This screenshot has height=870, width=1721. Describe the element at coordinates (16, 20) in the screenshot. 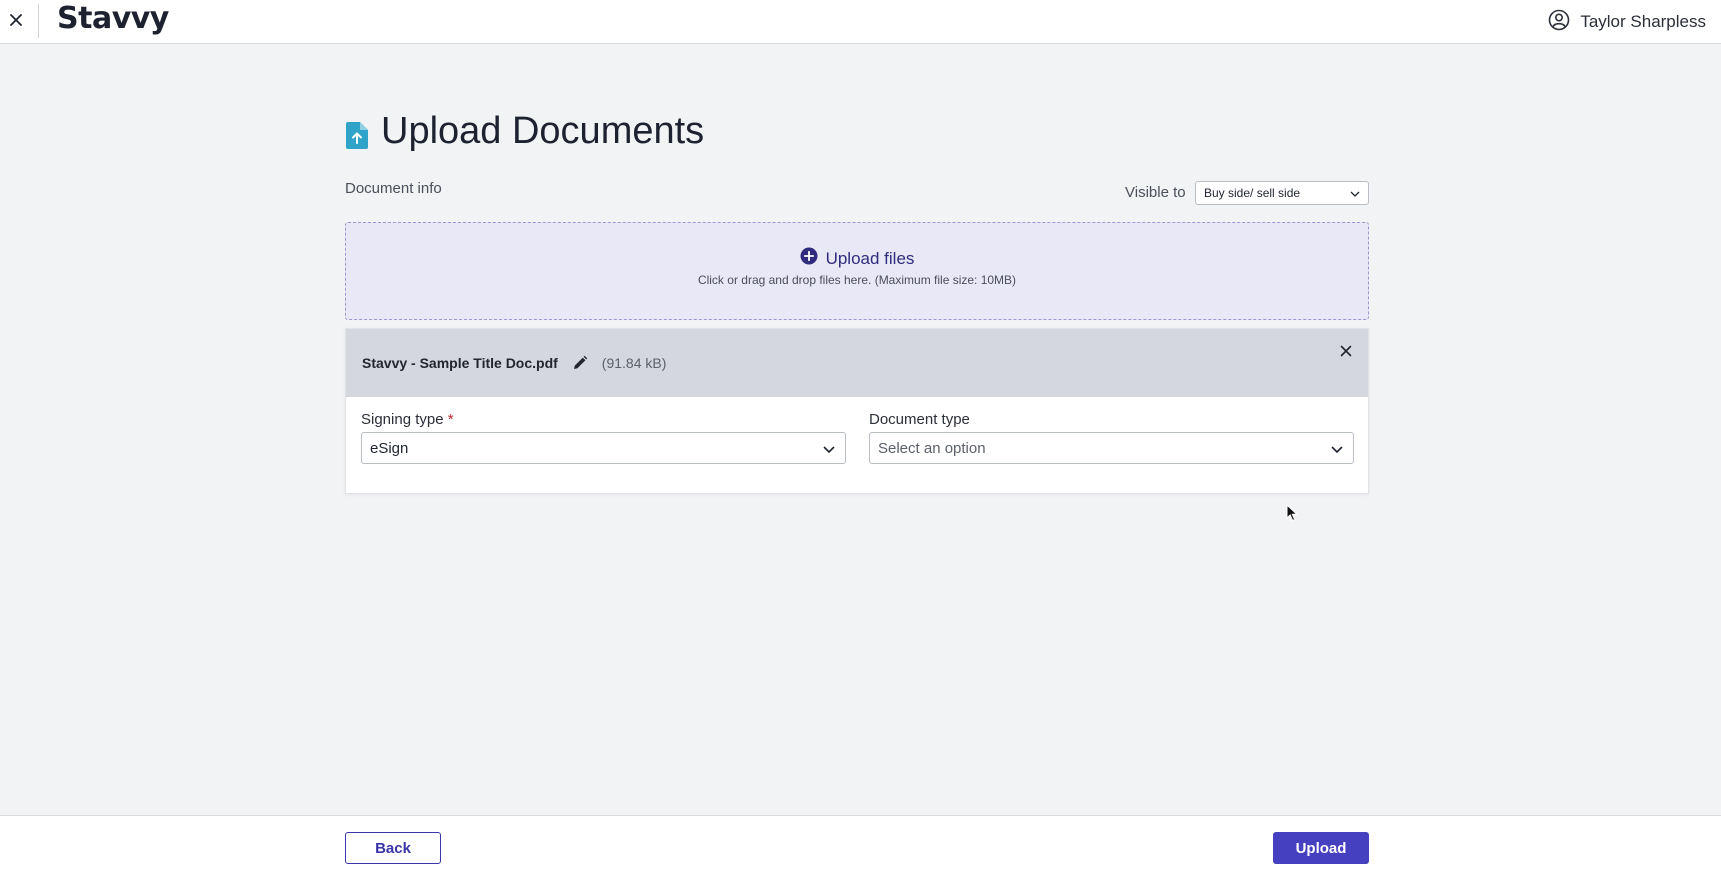

I see `close-icon` at that location.